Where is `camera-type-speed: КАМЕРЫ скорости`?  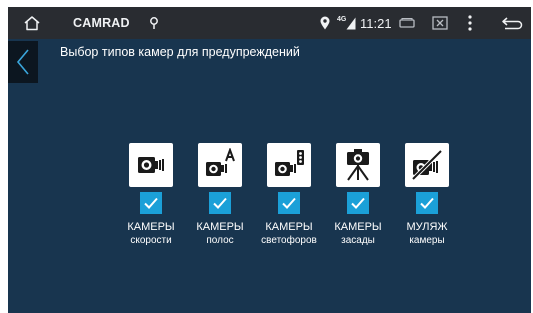 camera-type-speed: КАМЕРЫ скорости is located at coordinates (151, 198).